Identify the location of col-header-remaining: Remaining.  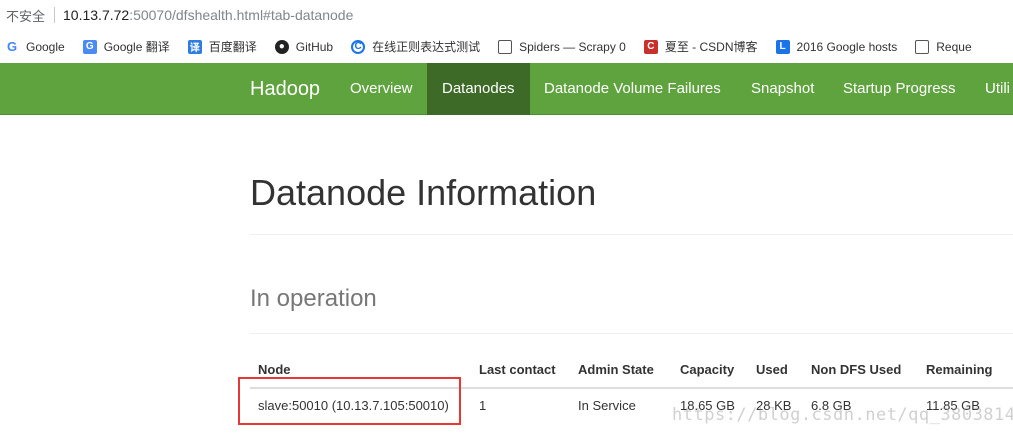
(959, 369).